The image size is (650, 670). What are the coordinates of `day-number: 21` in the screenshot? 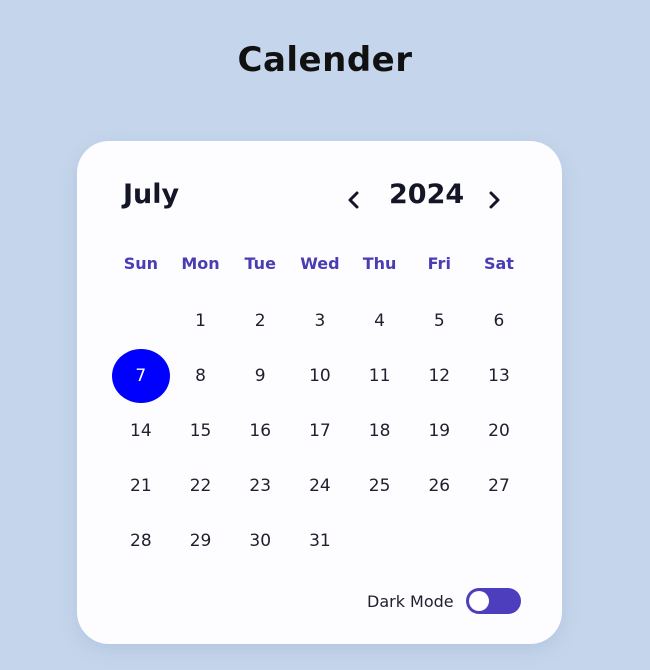 It's located at (141, 485).